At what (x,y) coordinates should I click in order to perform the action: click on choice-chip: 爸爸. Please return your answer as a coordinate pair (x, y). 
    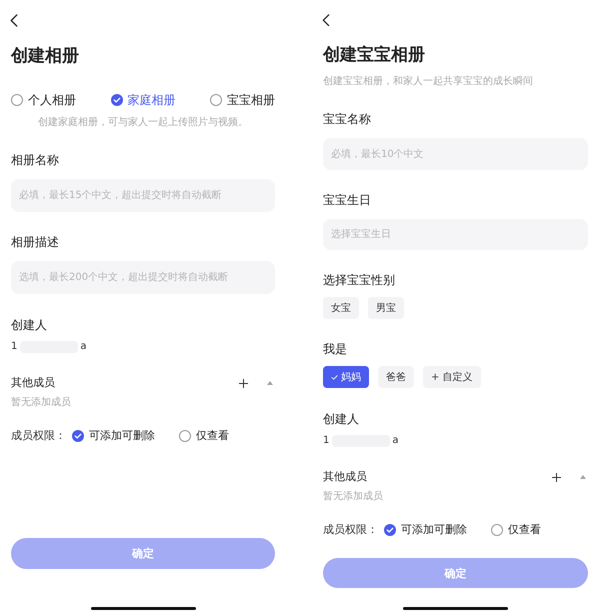
    Looking at the image, I should click on (396, 377).